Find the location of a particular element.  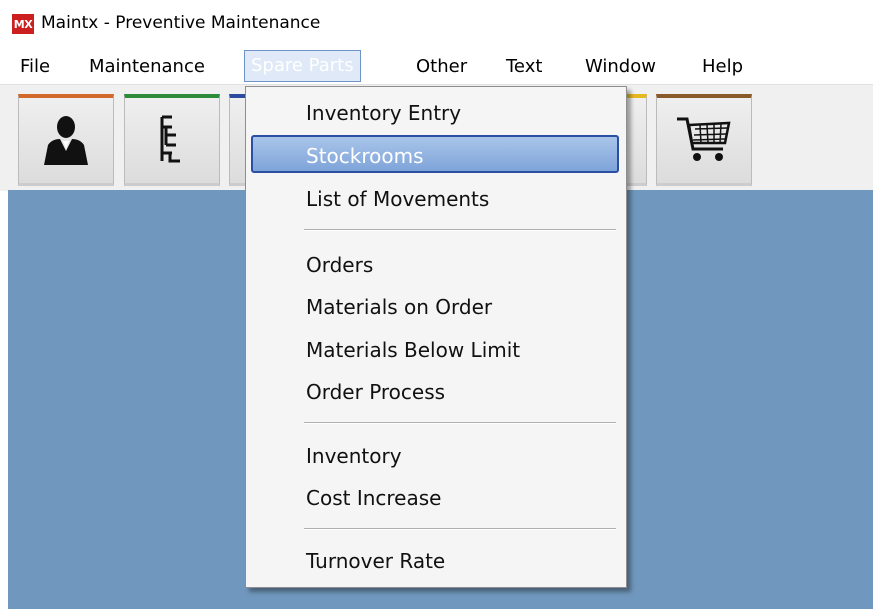

tree-structure-icon is located at coordinates (172, 141).